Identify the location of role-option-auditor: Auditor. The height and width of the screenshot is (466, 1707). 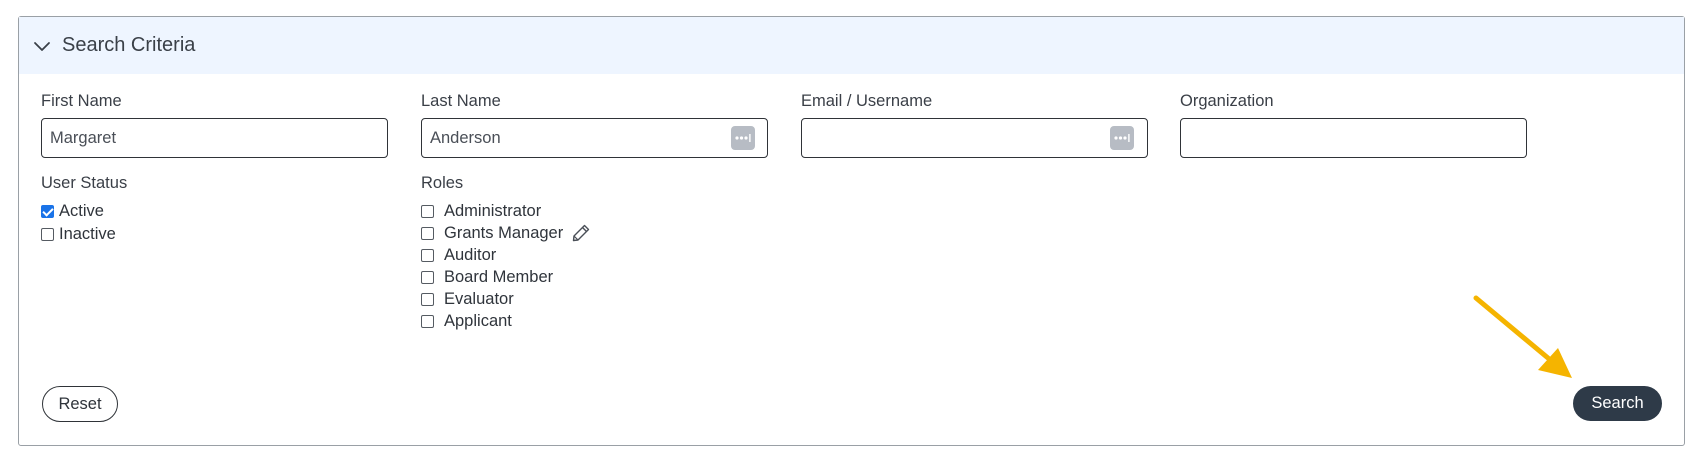
(458, 255).